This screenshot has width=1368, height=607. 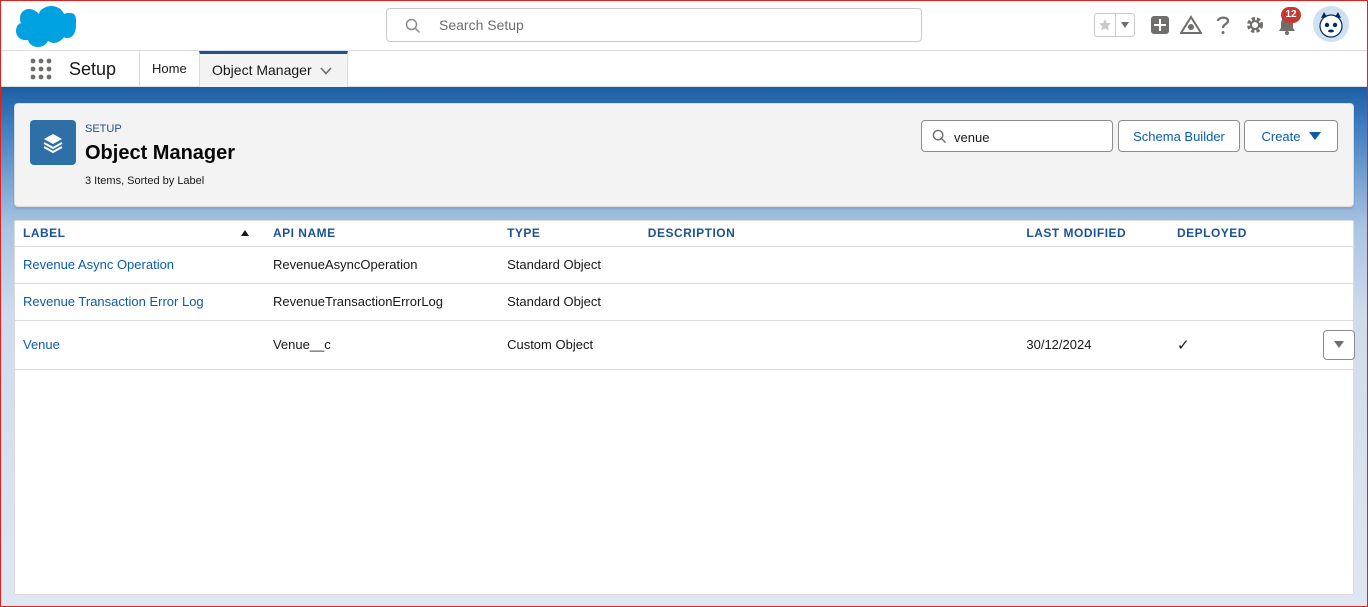 I want to click on column-header-type: TYPE, so click(x=569, y=234).